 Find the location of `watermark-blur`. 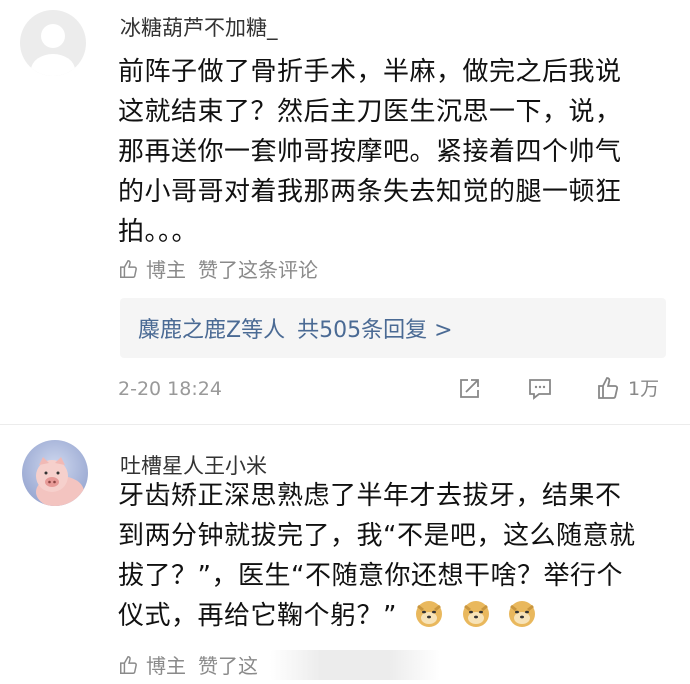

watermark-blur is located at coordinates (355, 665).